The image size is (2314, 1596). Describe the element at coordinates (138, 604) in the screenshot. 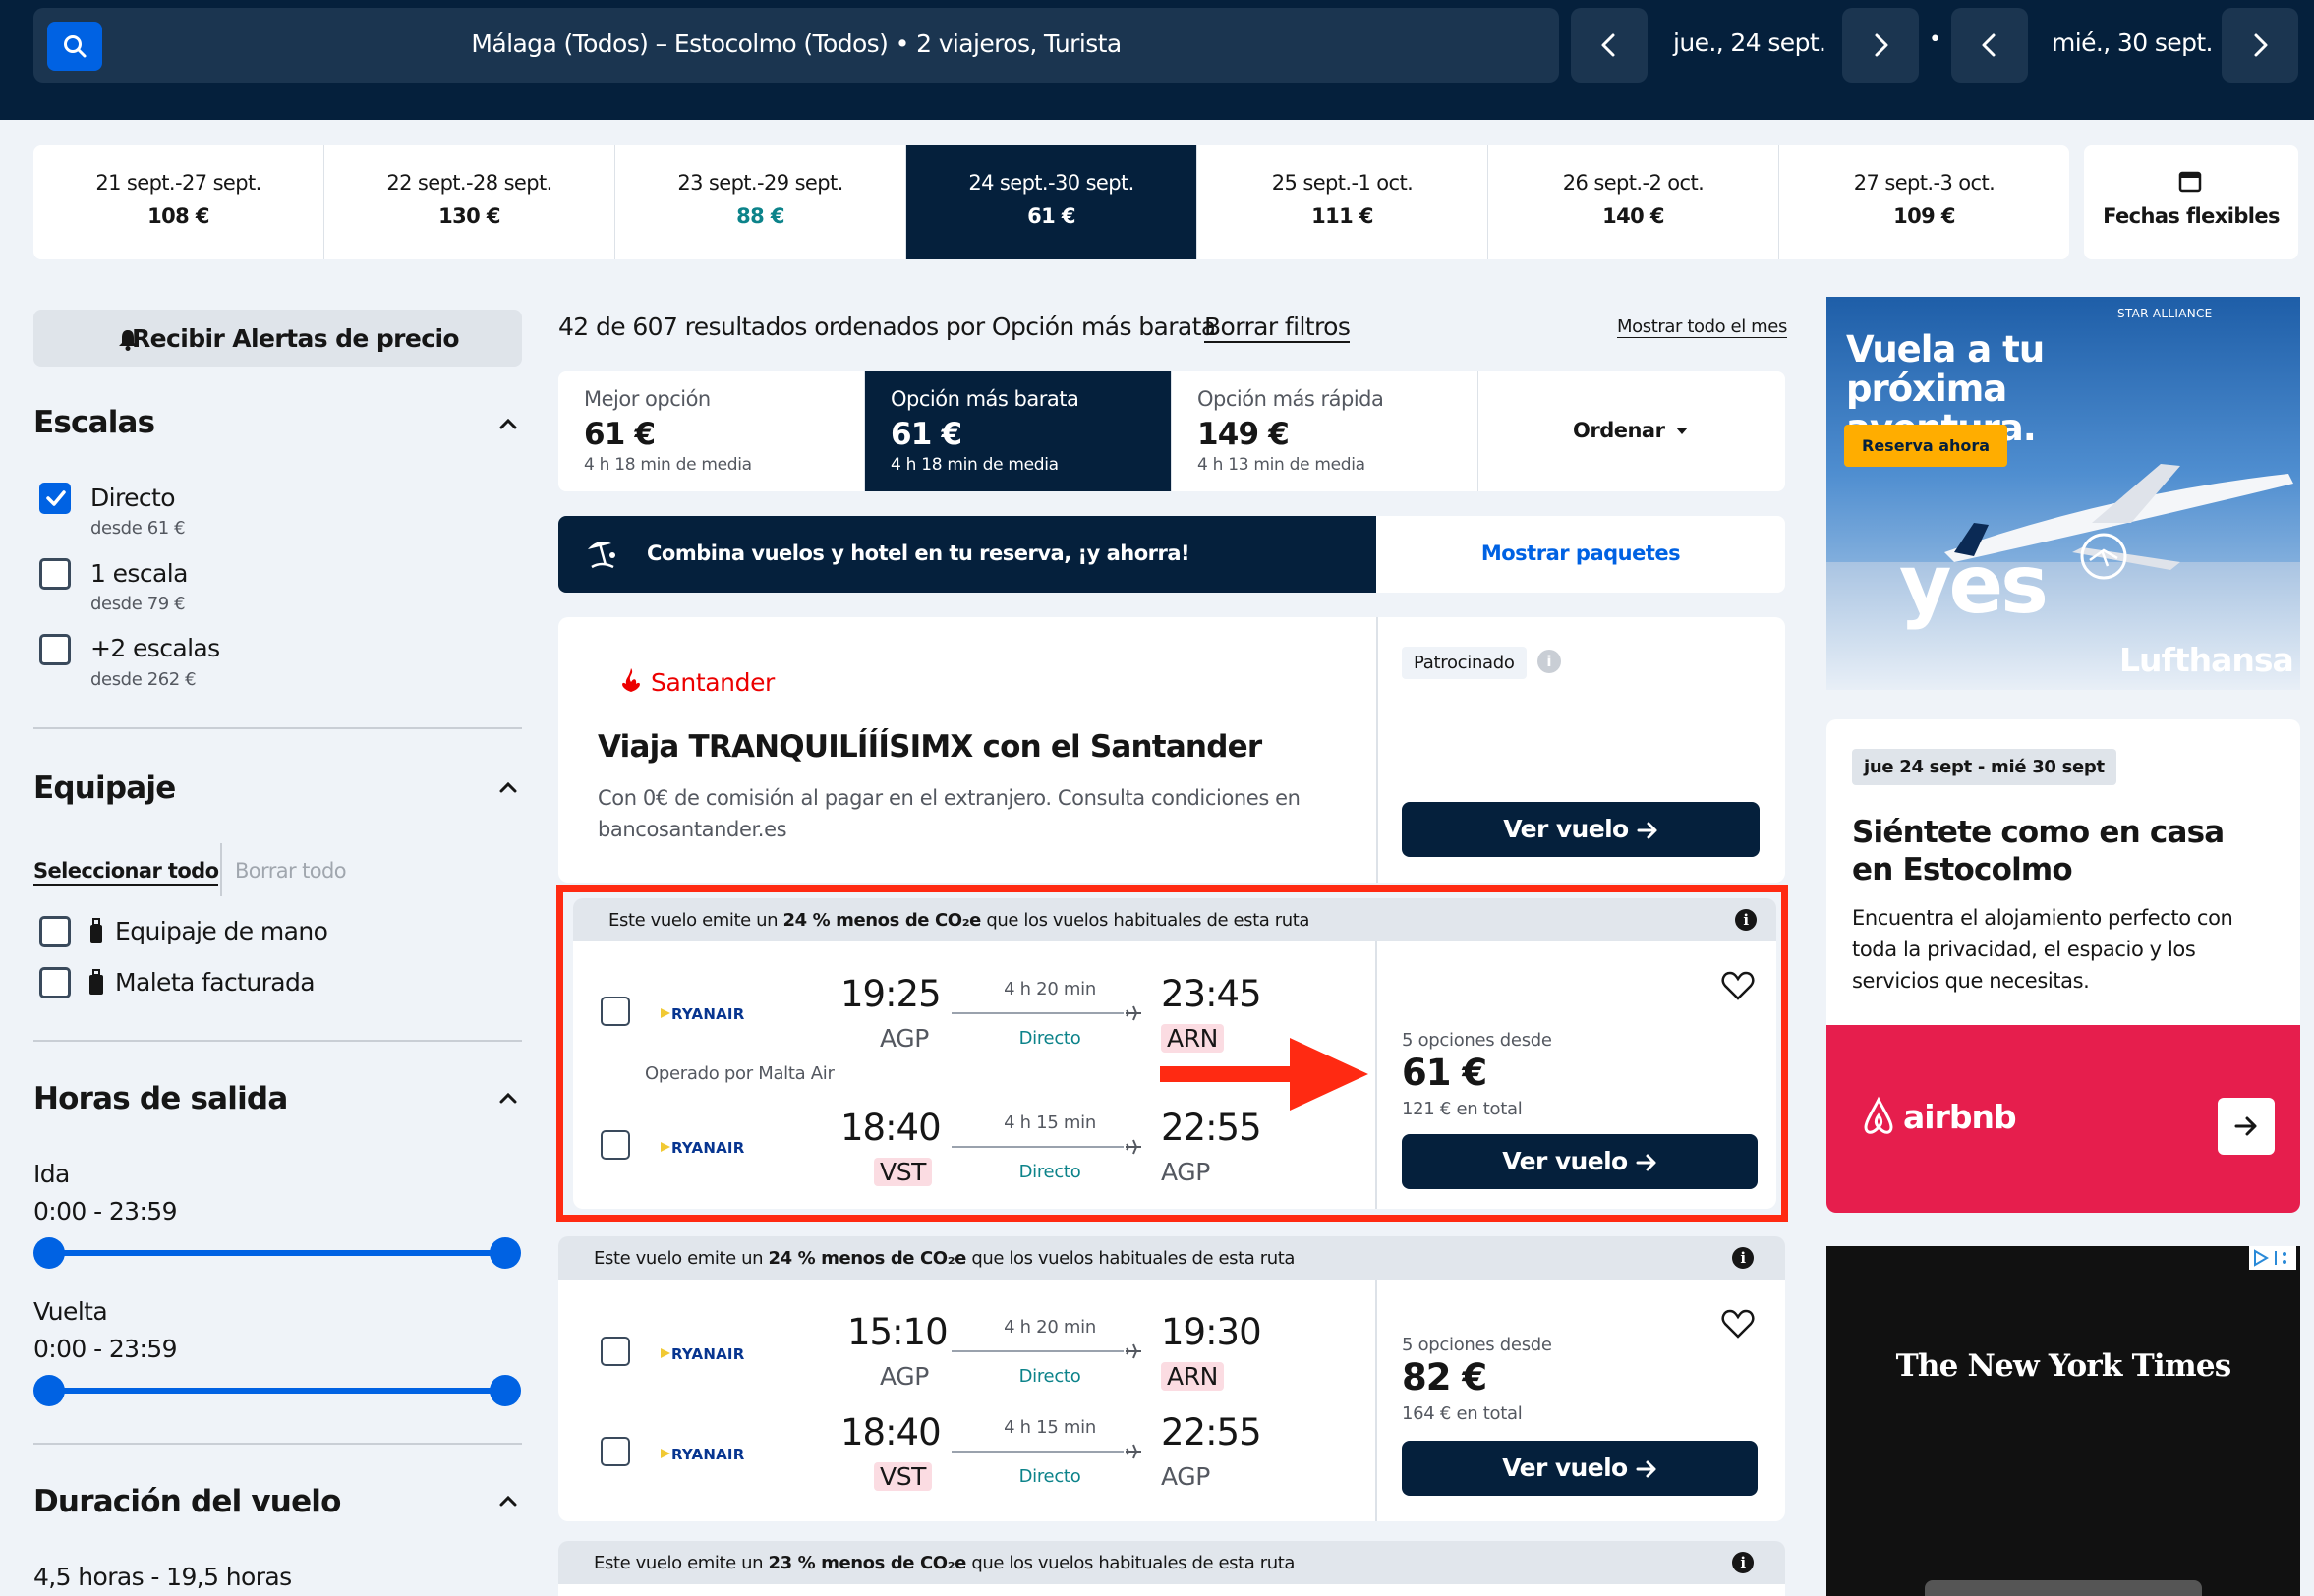

I see `stops-one-price: desde 79 €` at that location.